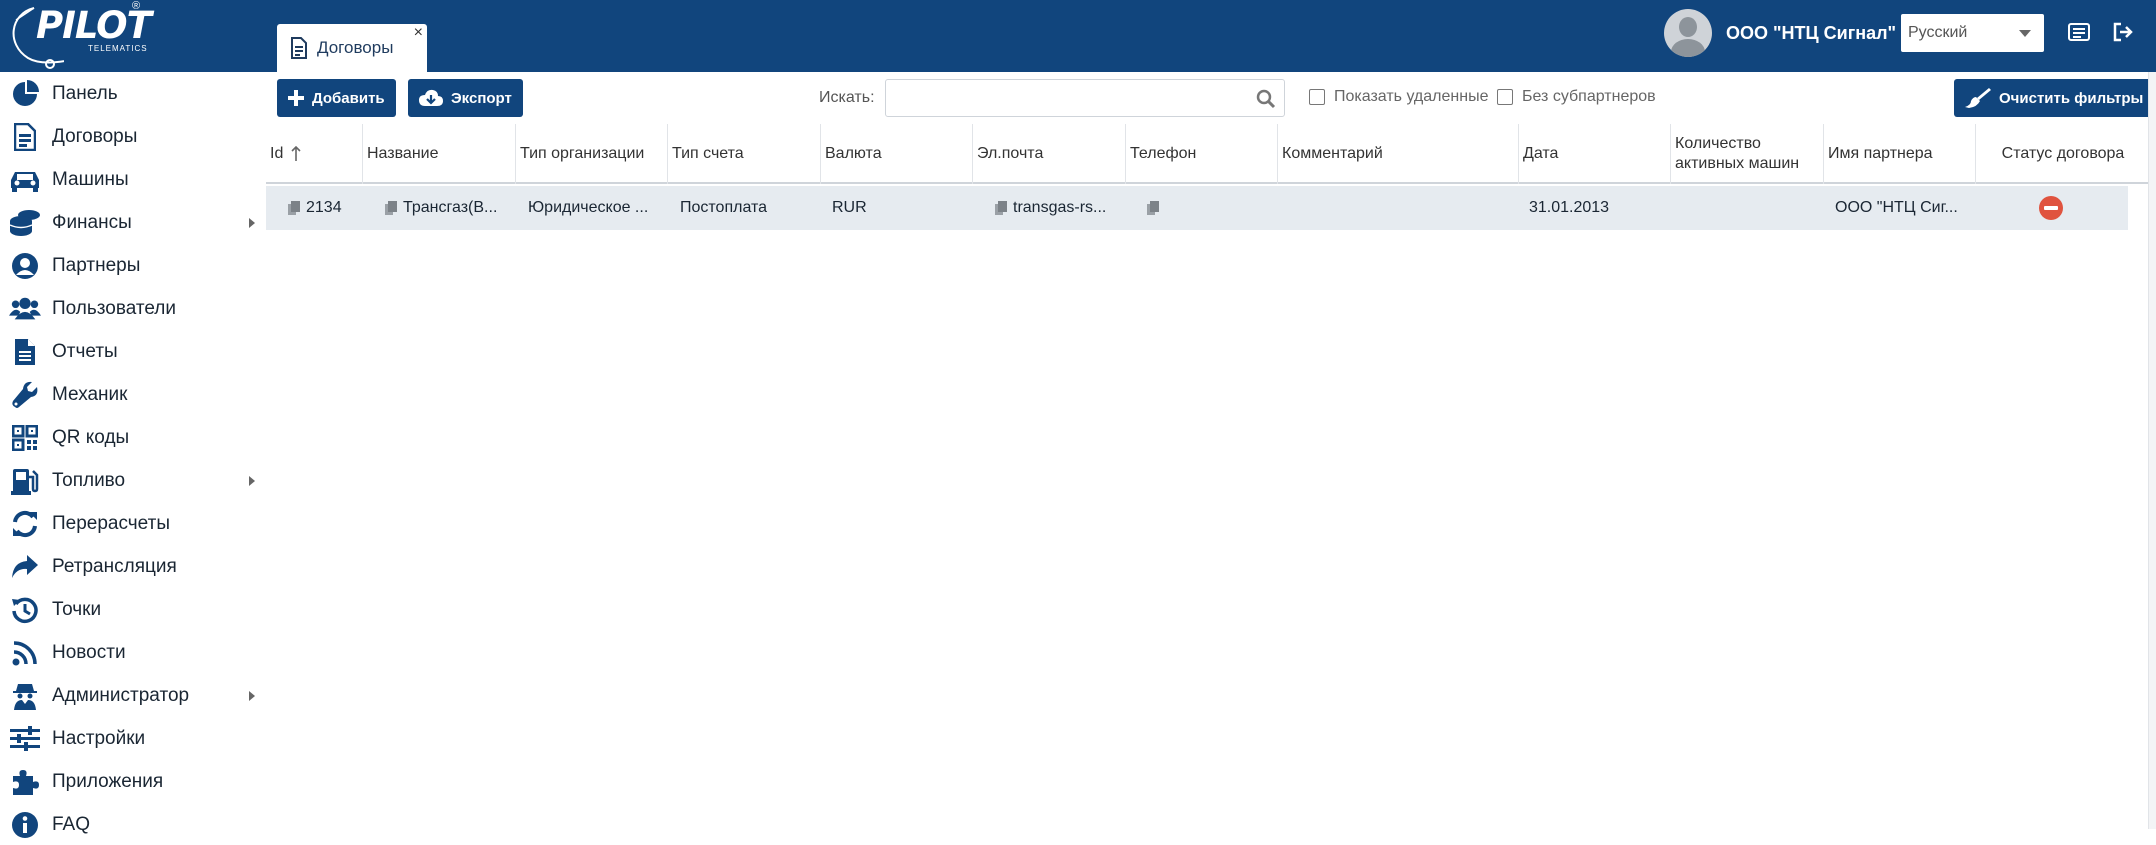  Describe the element at coordinates (465, 98) in the screenshot. I see `export-button: Экспорт` at that location.